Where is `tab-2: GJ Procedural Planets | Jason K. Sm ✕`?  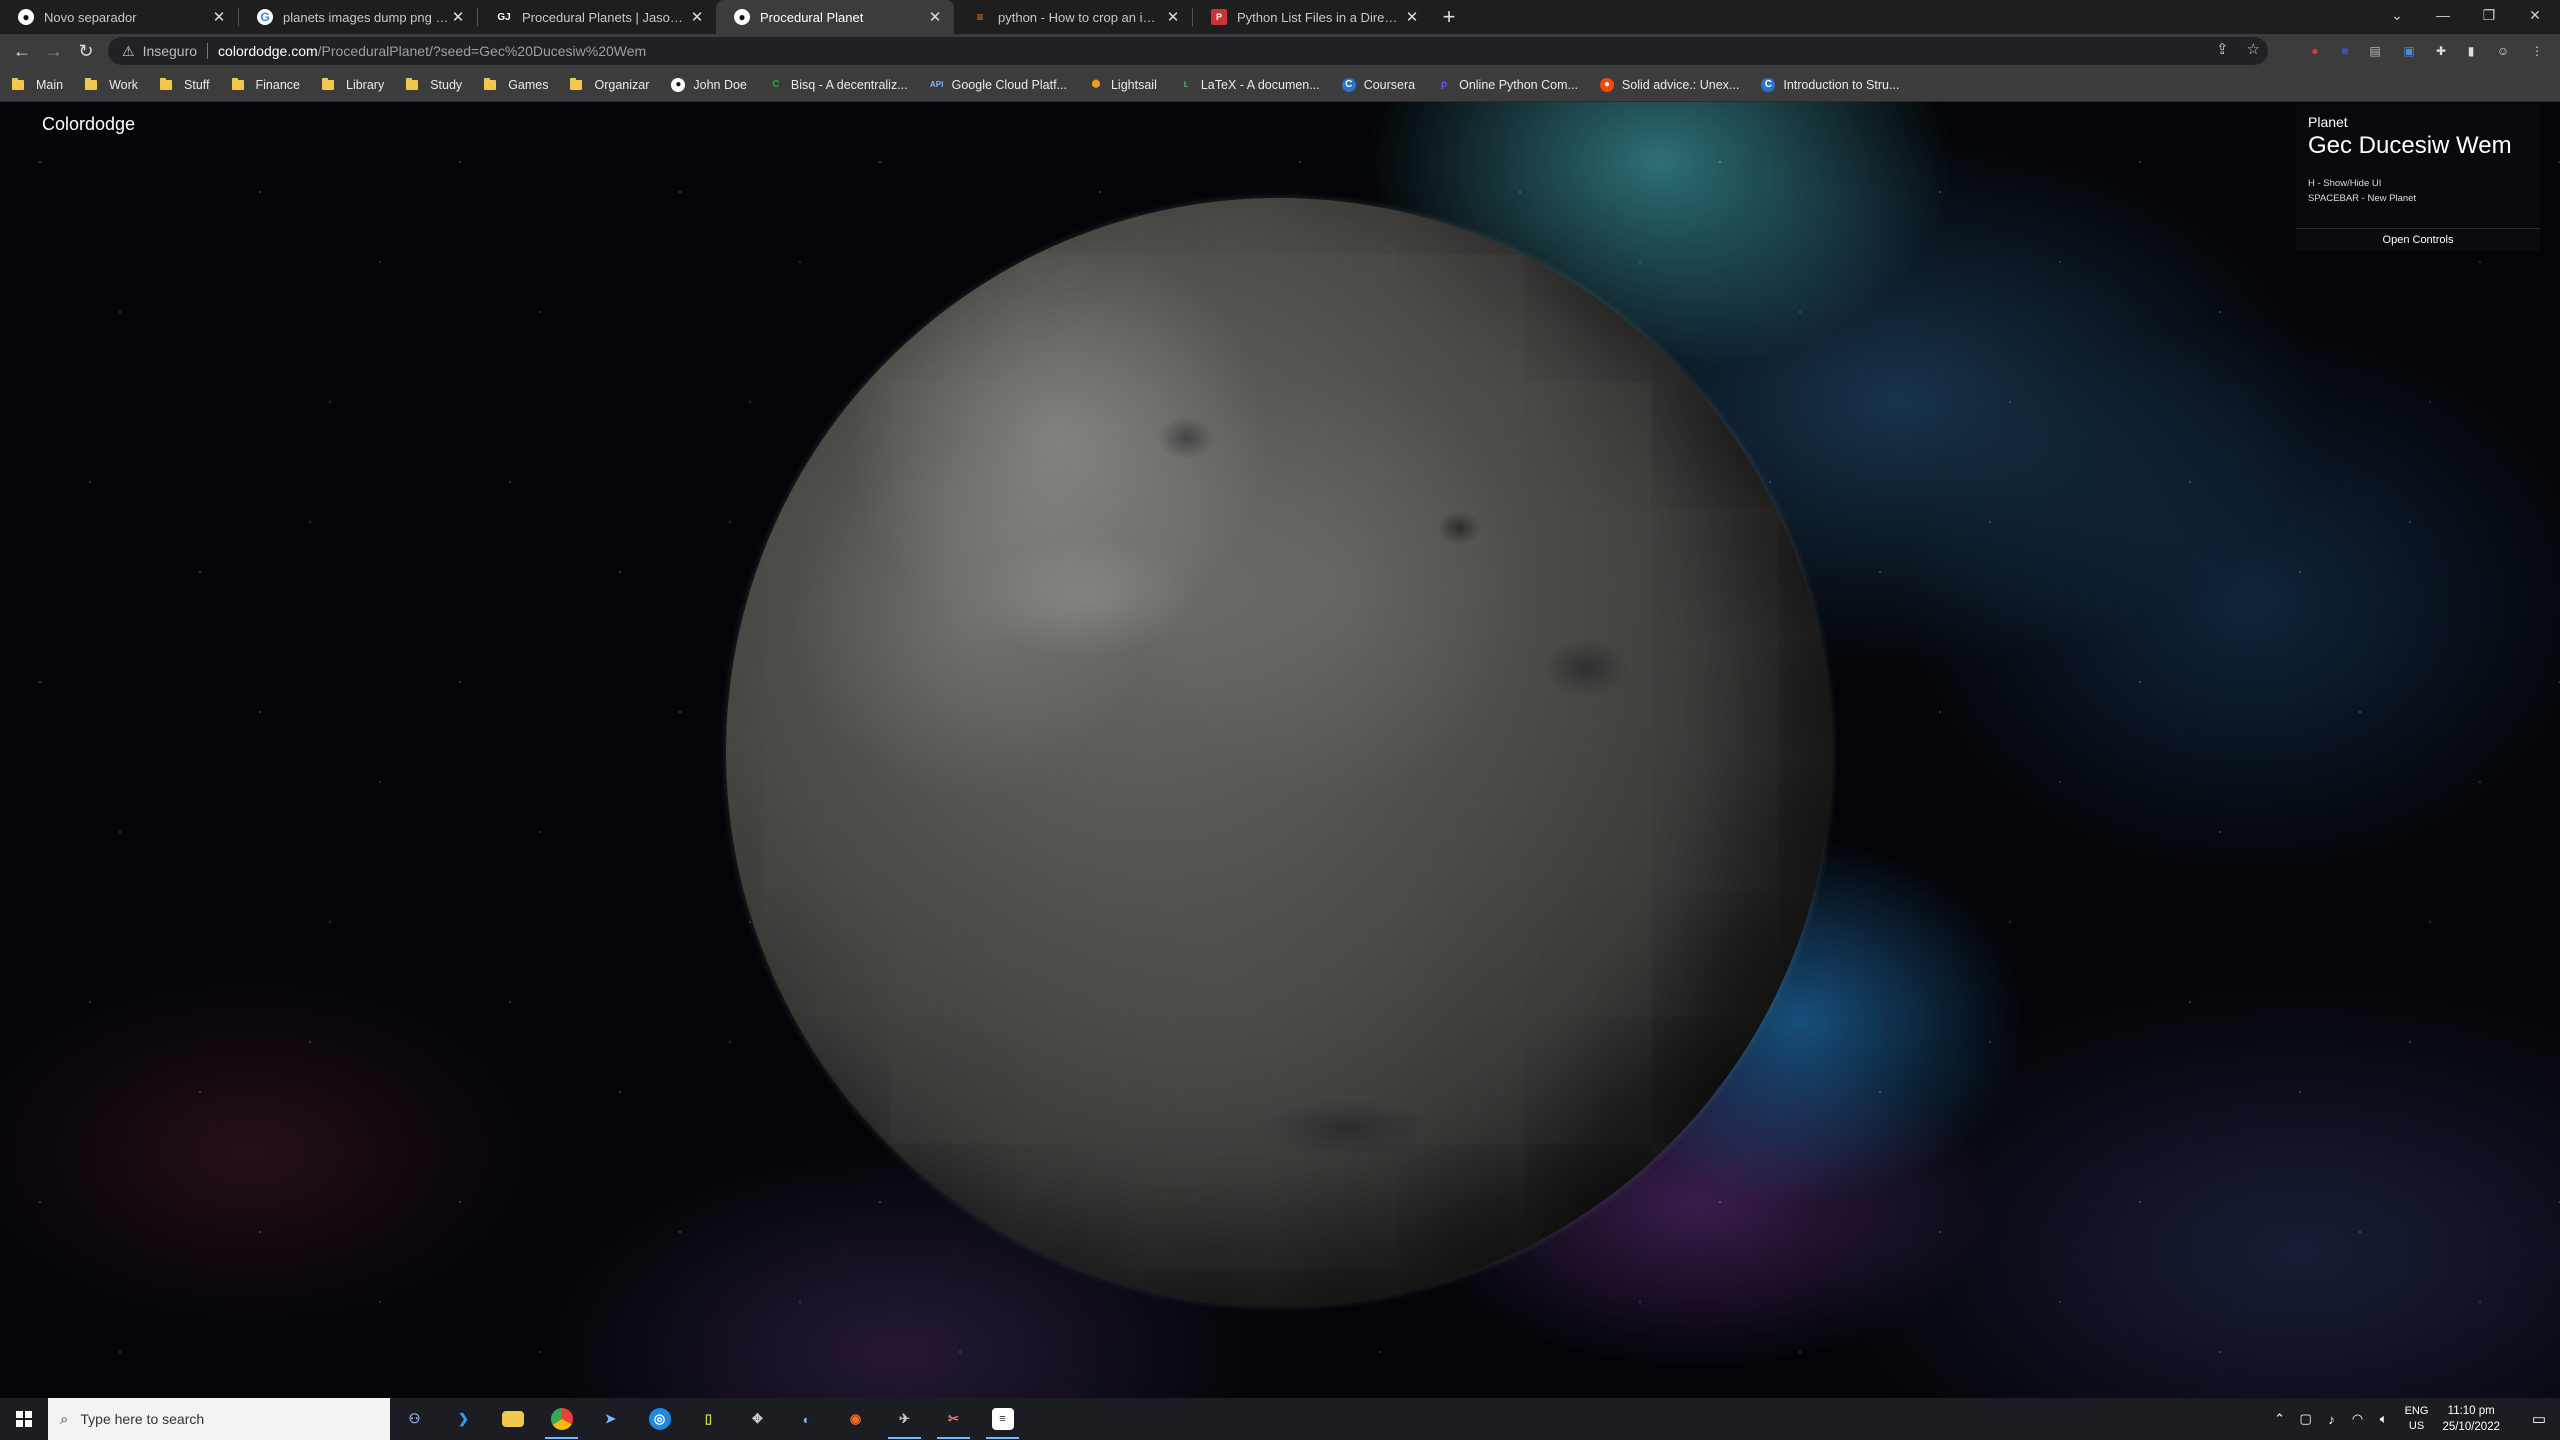
tab-2: GJ Procedural Planets | Jason K. Sm ✕ is located at coordinates (597, 17).